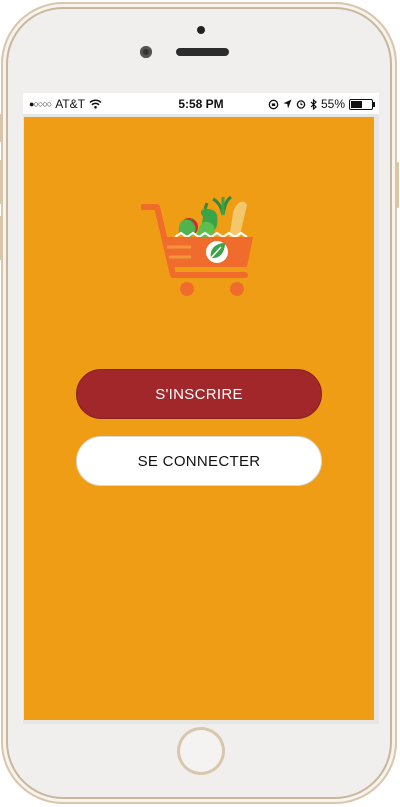  Describe the element at coordinates (201, 30) in the screenshot. I see `proximity-sensor` at that location.